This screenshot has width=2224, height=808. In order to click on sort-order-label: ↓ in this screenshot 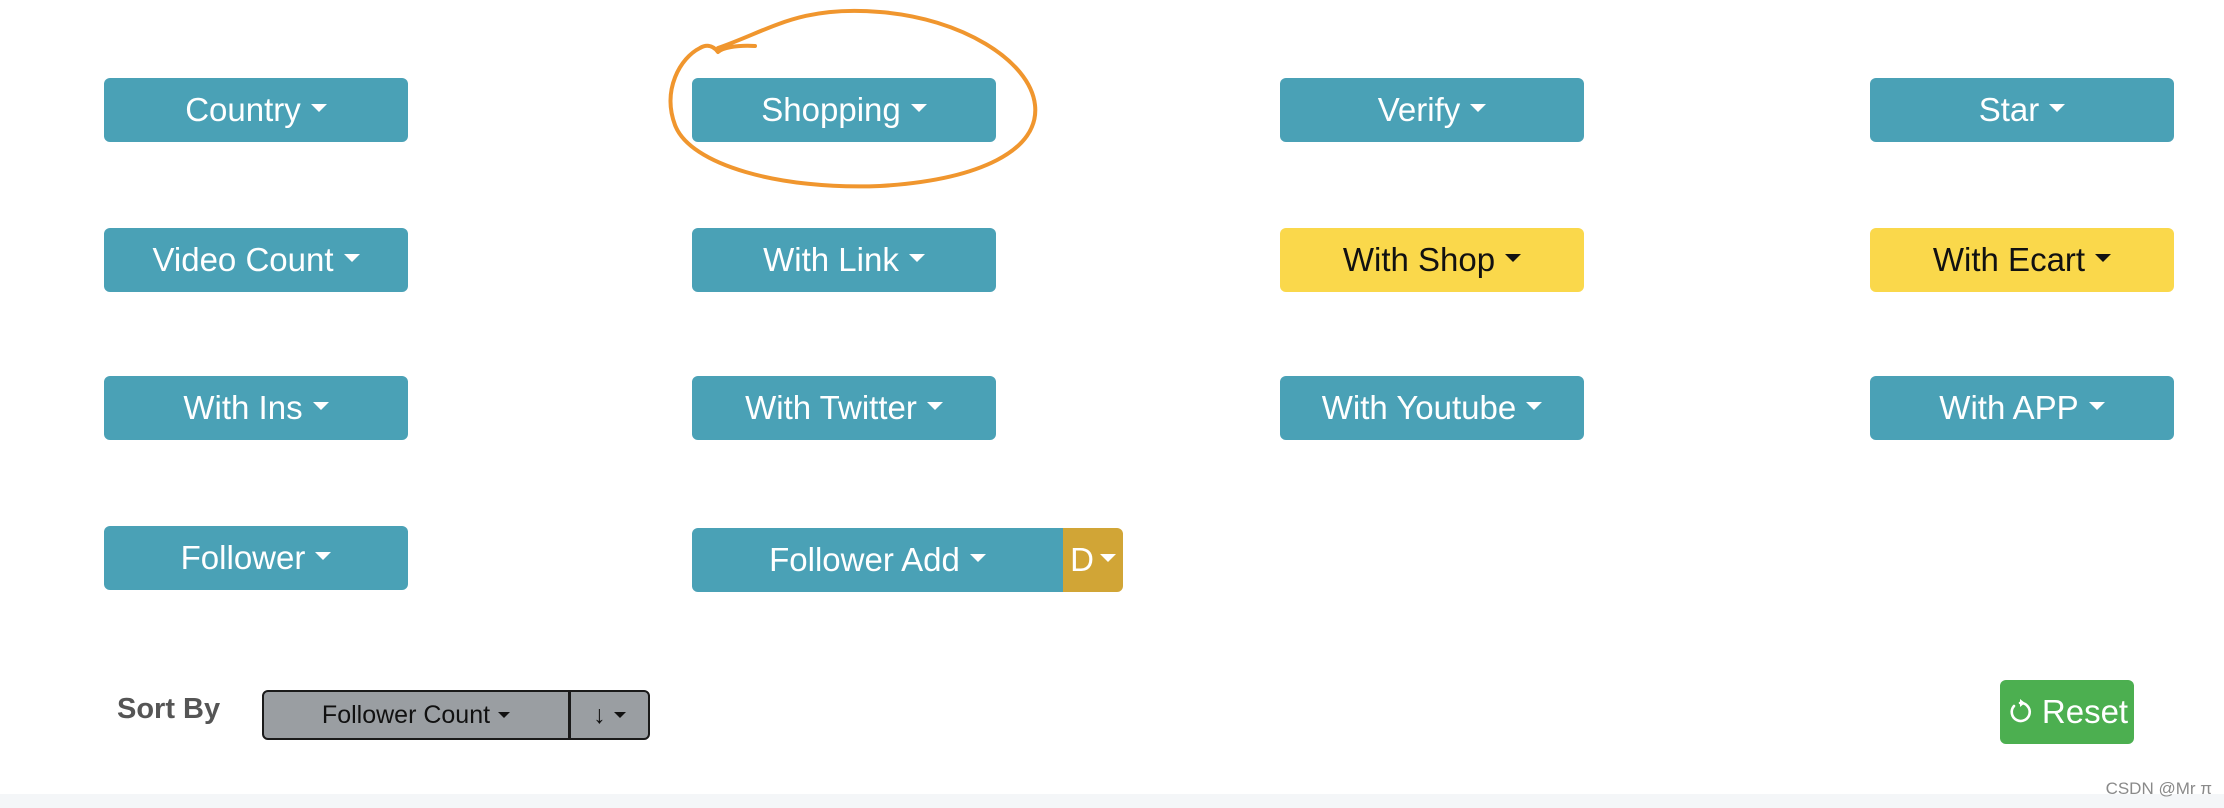, I will do `click(599, 714)`.